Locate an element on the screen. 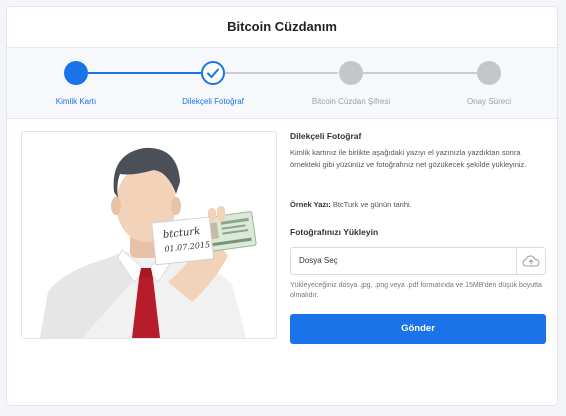  sample-text-row: Örnek Yazı: BtcTurk ve günün tarihi. is located at coordinates (418, 205).